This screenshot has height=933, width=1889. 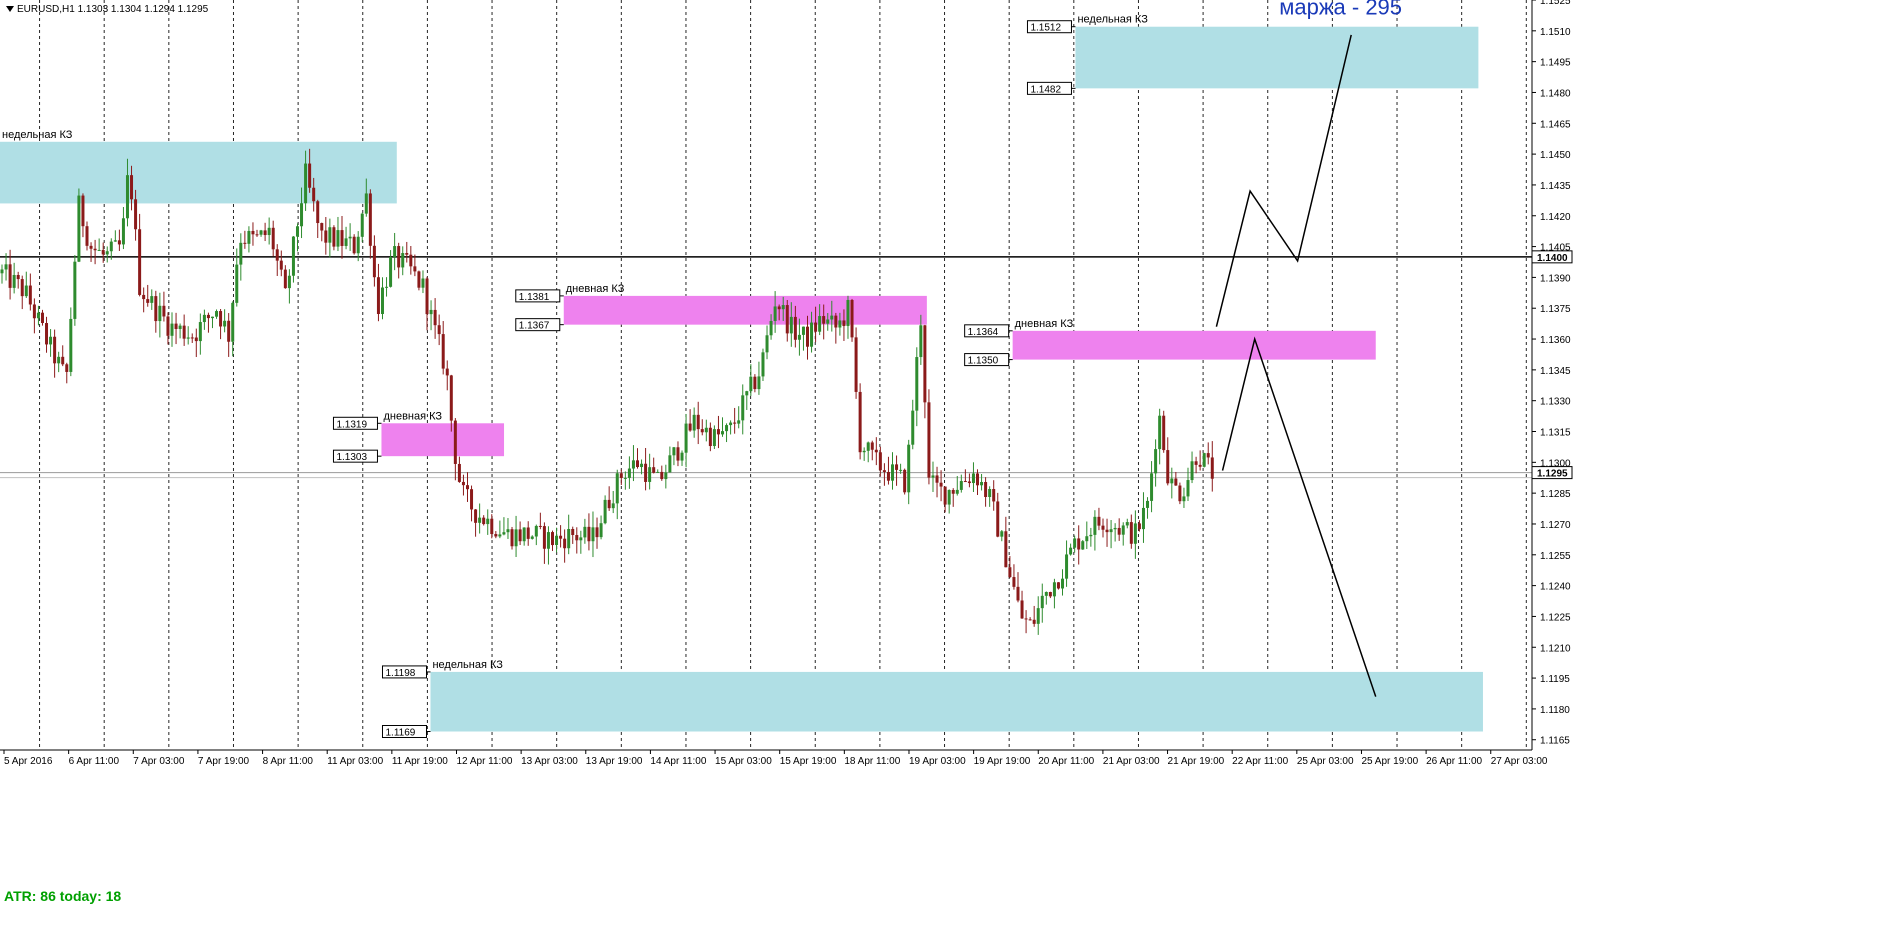 What do you see at coordinates (107, 9) in the screenshot?
I see `symbol-header: EURUSD,H1 1.1303 1.1304 1.1294 1.1295` at bounding box center [107, 9].